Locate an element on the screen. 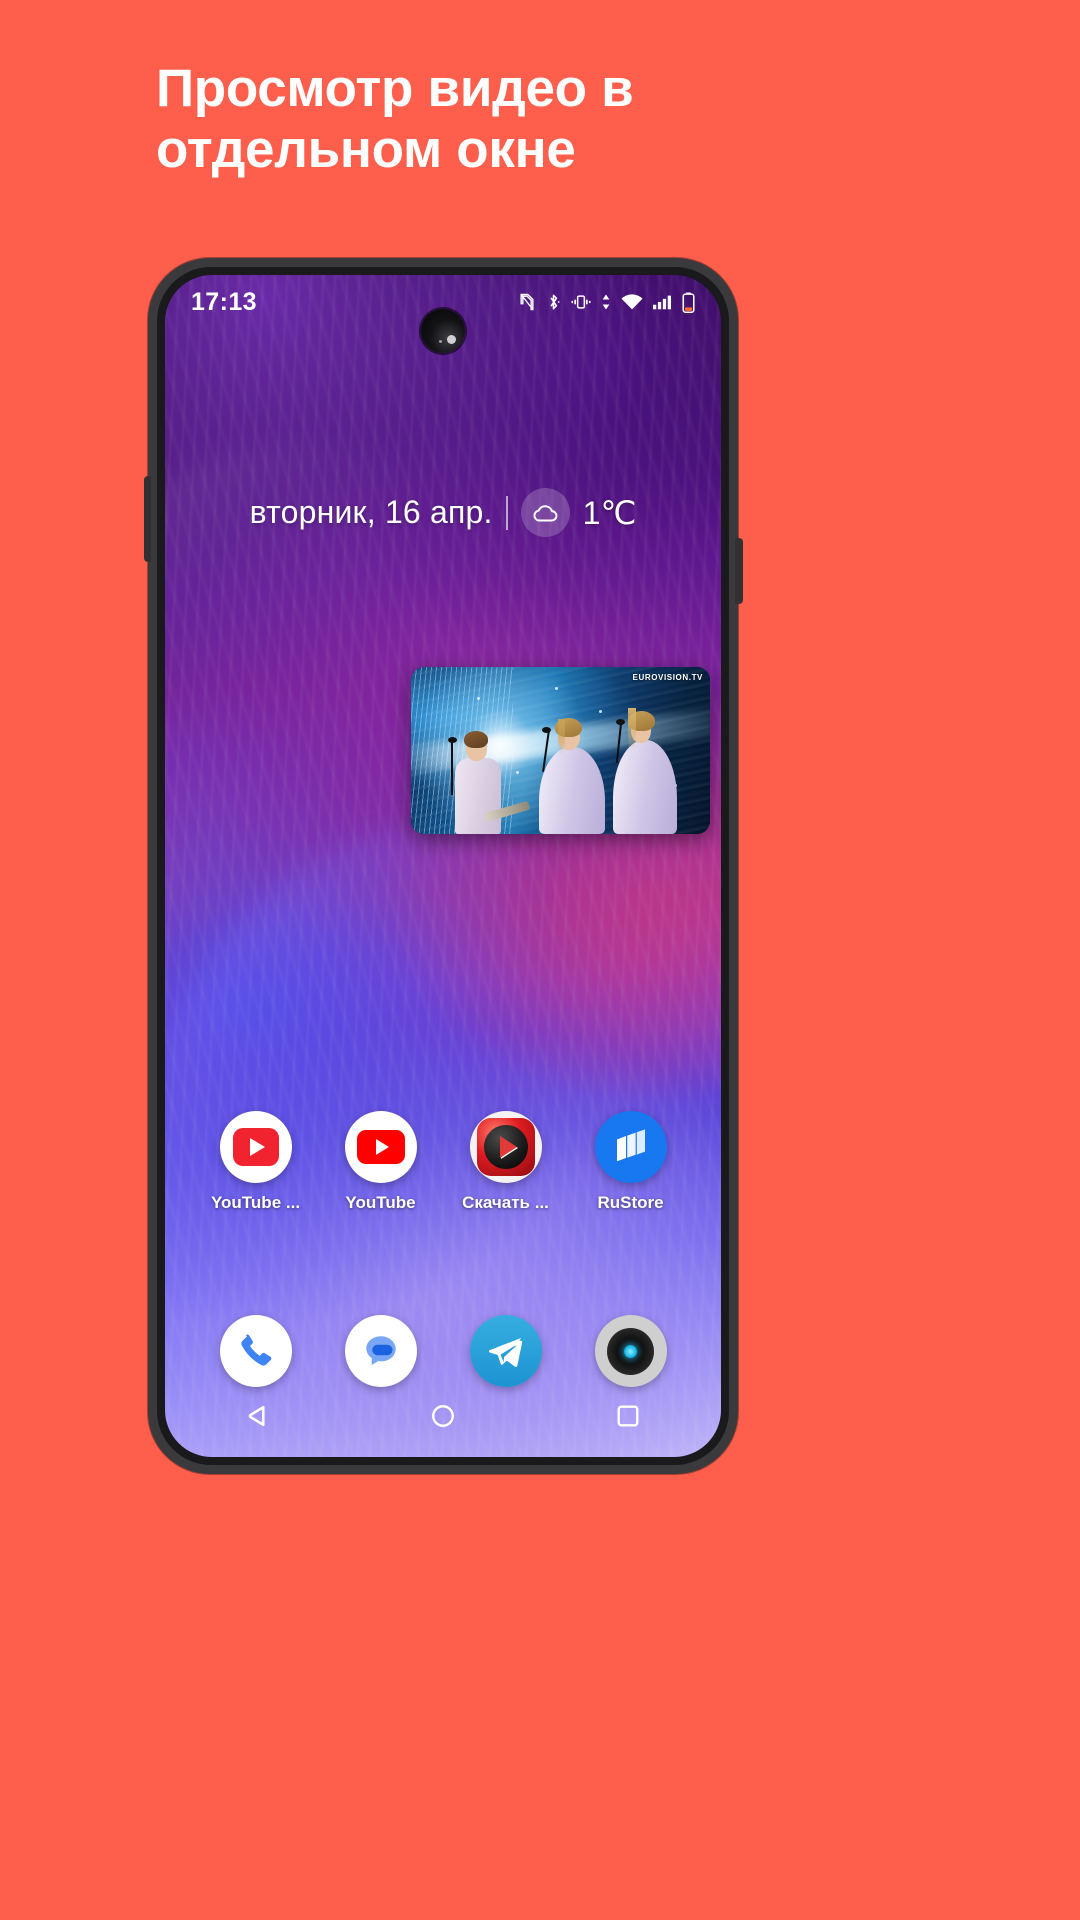  vibrate-icon is located at coordinates (581, 302).